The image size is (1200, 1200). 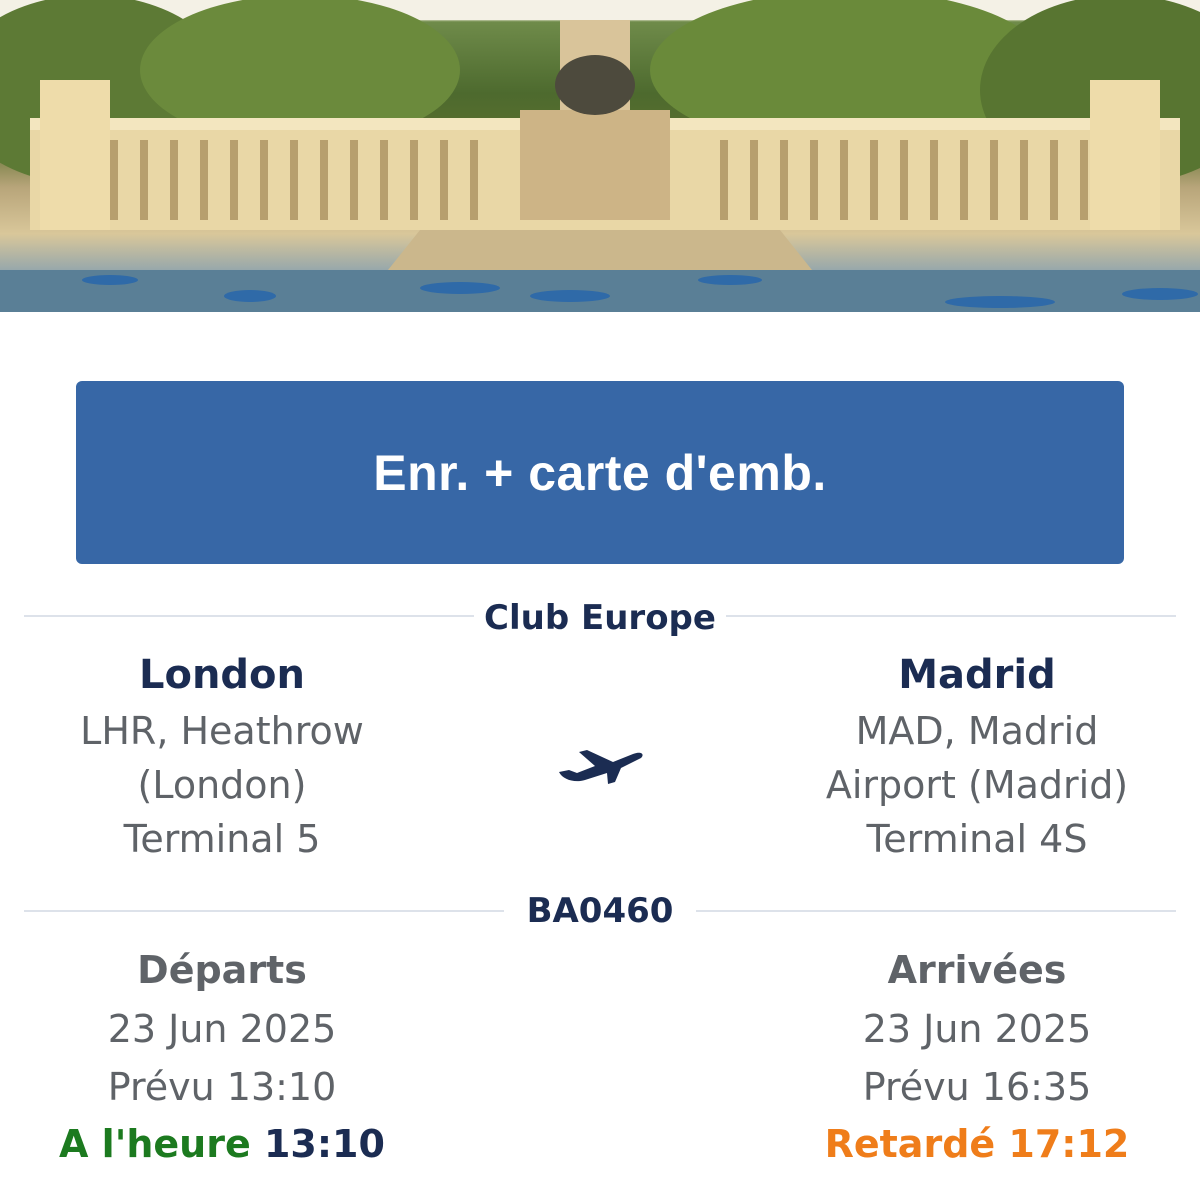 I want to click on checkin-button-label: Enr. + carte d'emb., so click(x=600, y=472).